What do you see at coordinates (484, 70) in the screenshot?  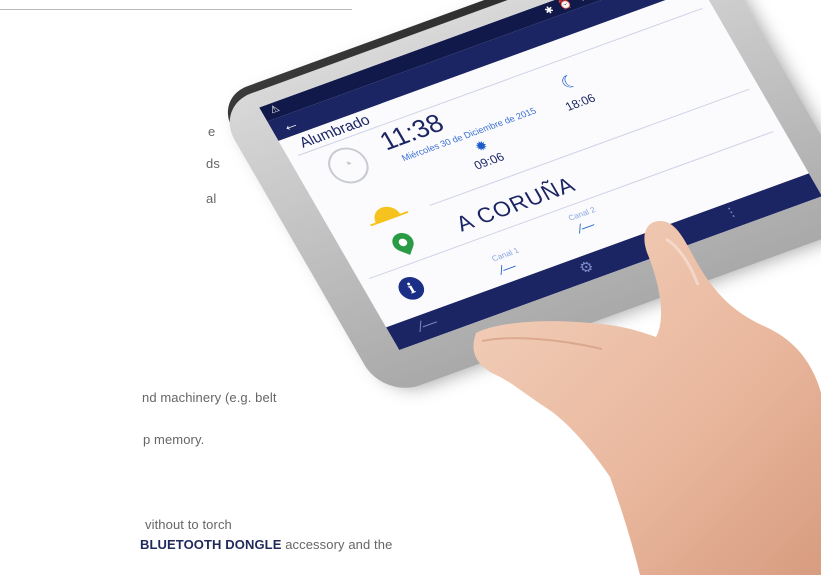 I see `app-bar: ← O R B I S` at bounding box center [484, 70].